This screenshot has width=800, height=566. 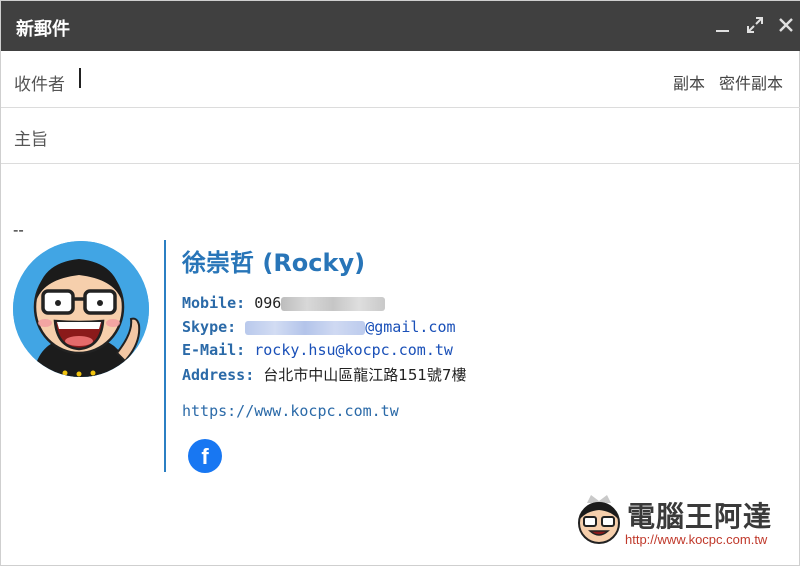 What do you see at coordinates (214, 350) in the screenshot?
I see `email-label: E-Mail:` at bounding box center [214, 350].